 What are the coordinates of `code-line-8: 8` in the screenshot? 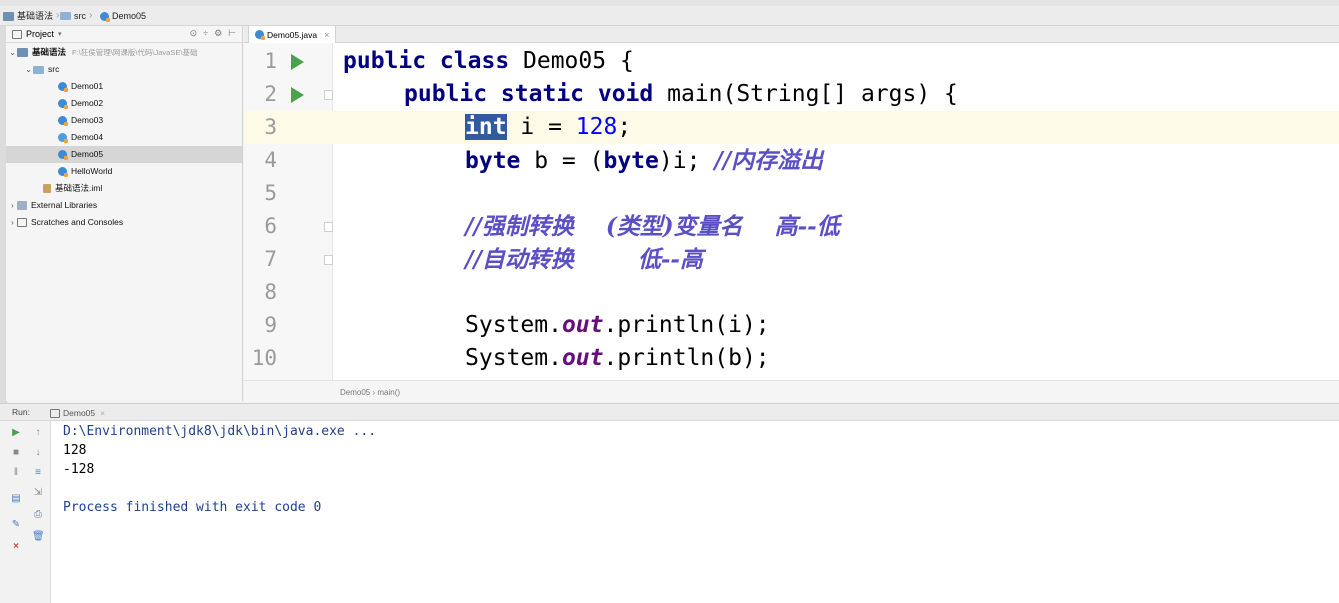 It's located at (791, 292).